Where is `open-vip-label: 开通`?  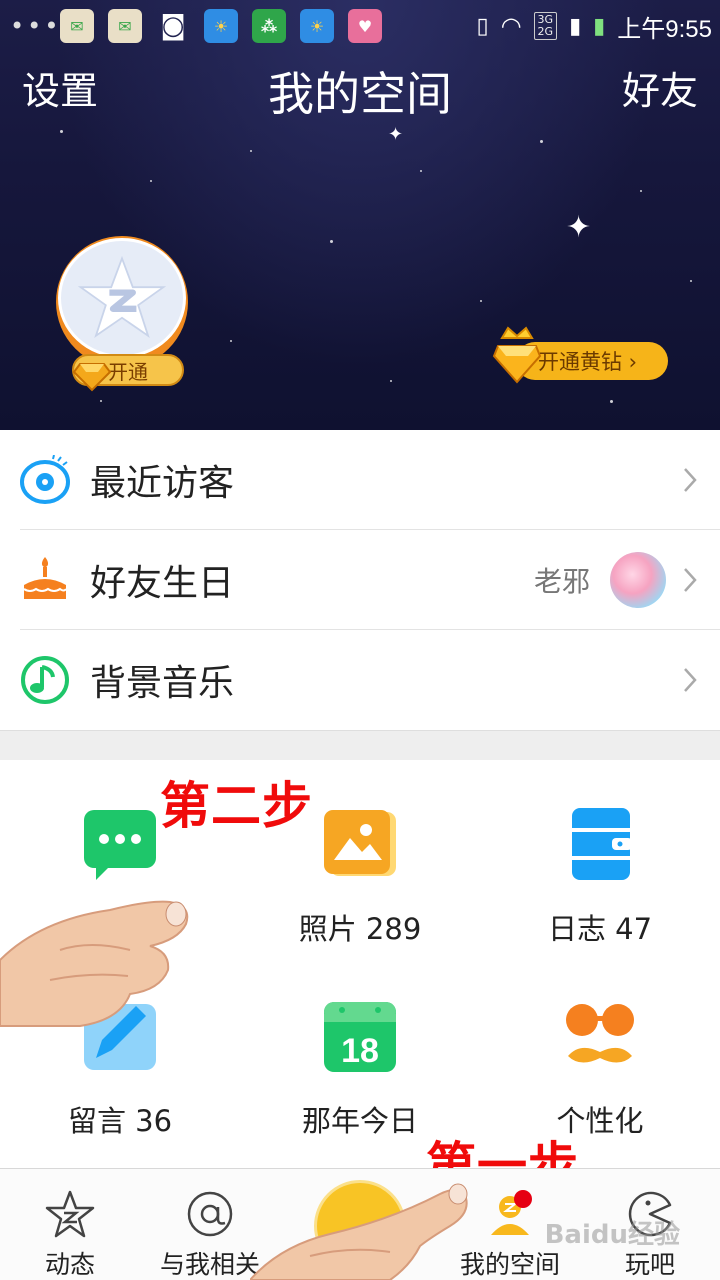 open-vip-label: 开通 is located at coordinates (128, 371).